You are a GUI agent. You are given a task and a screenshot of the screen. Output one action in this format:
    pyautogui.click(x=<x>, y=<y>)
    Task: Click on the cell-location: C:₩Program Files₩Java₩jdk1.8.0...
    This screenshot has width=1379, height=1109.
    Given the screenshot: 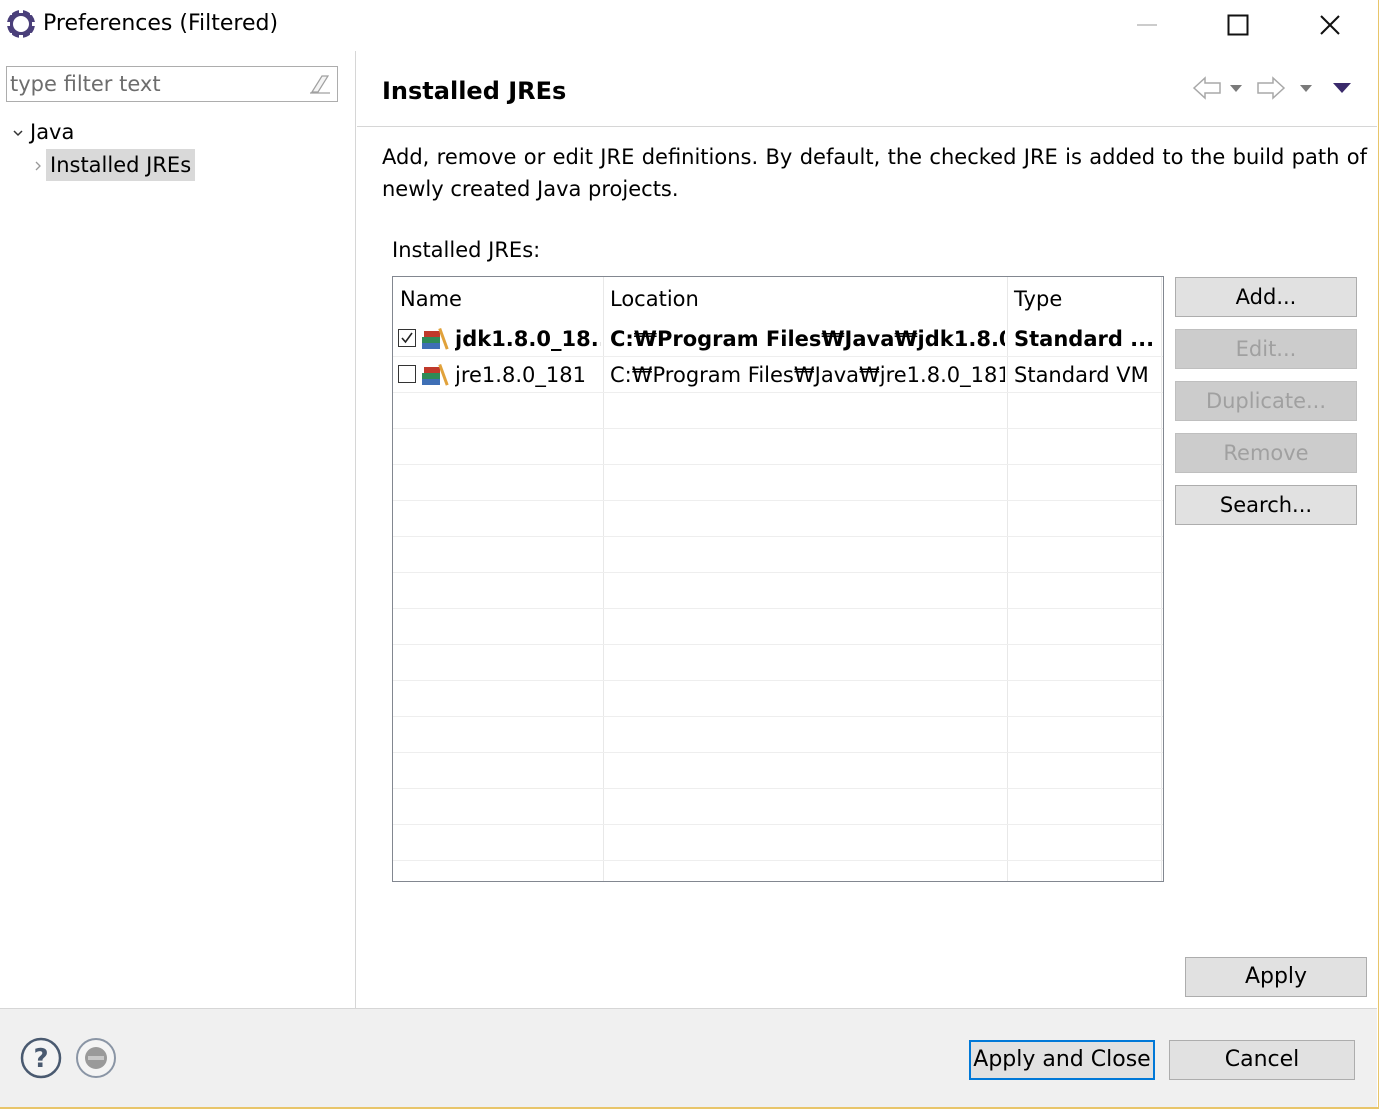 What is the action you would take?
    pyautogui.click(x=807, y=339)
    